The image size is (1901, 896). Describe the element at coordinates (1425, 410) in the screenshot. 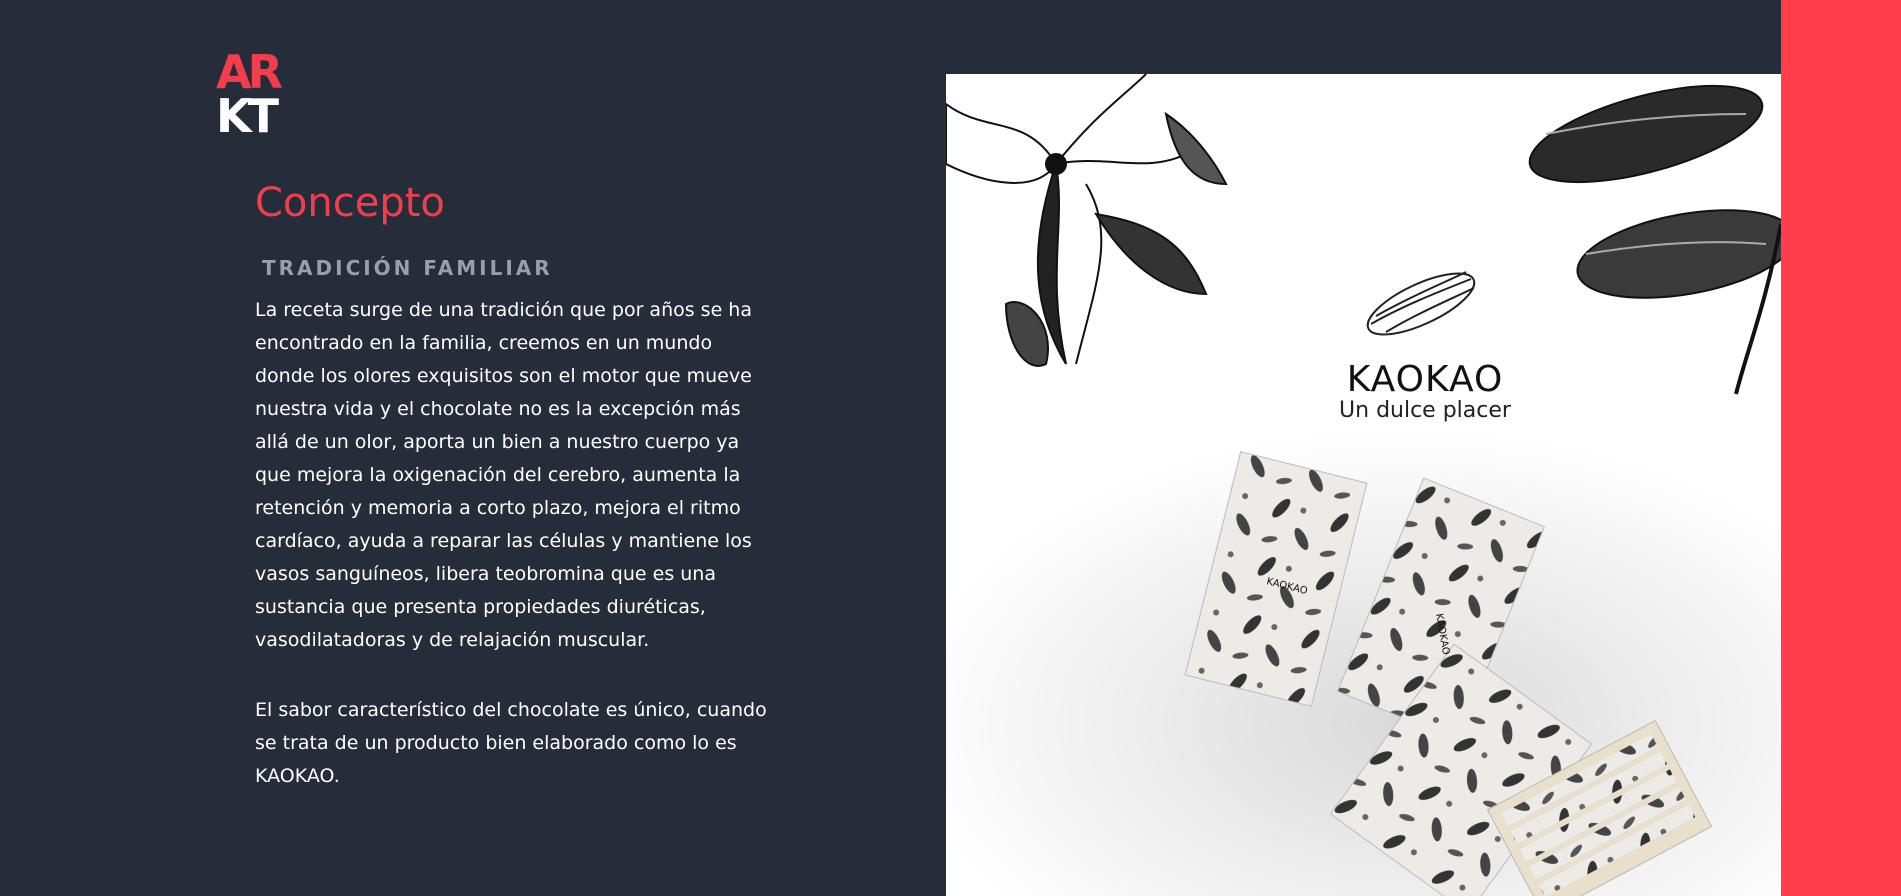

I see `product-tagline: Un dulce placer` at that location.